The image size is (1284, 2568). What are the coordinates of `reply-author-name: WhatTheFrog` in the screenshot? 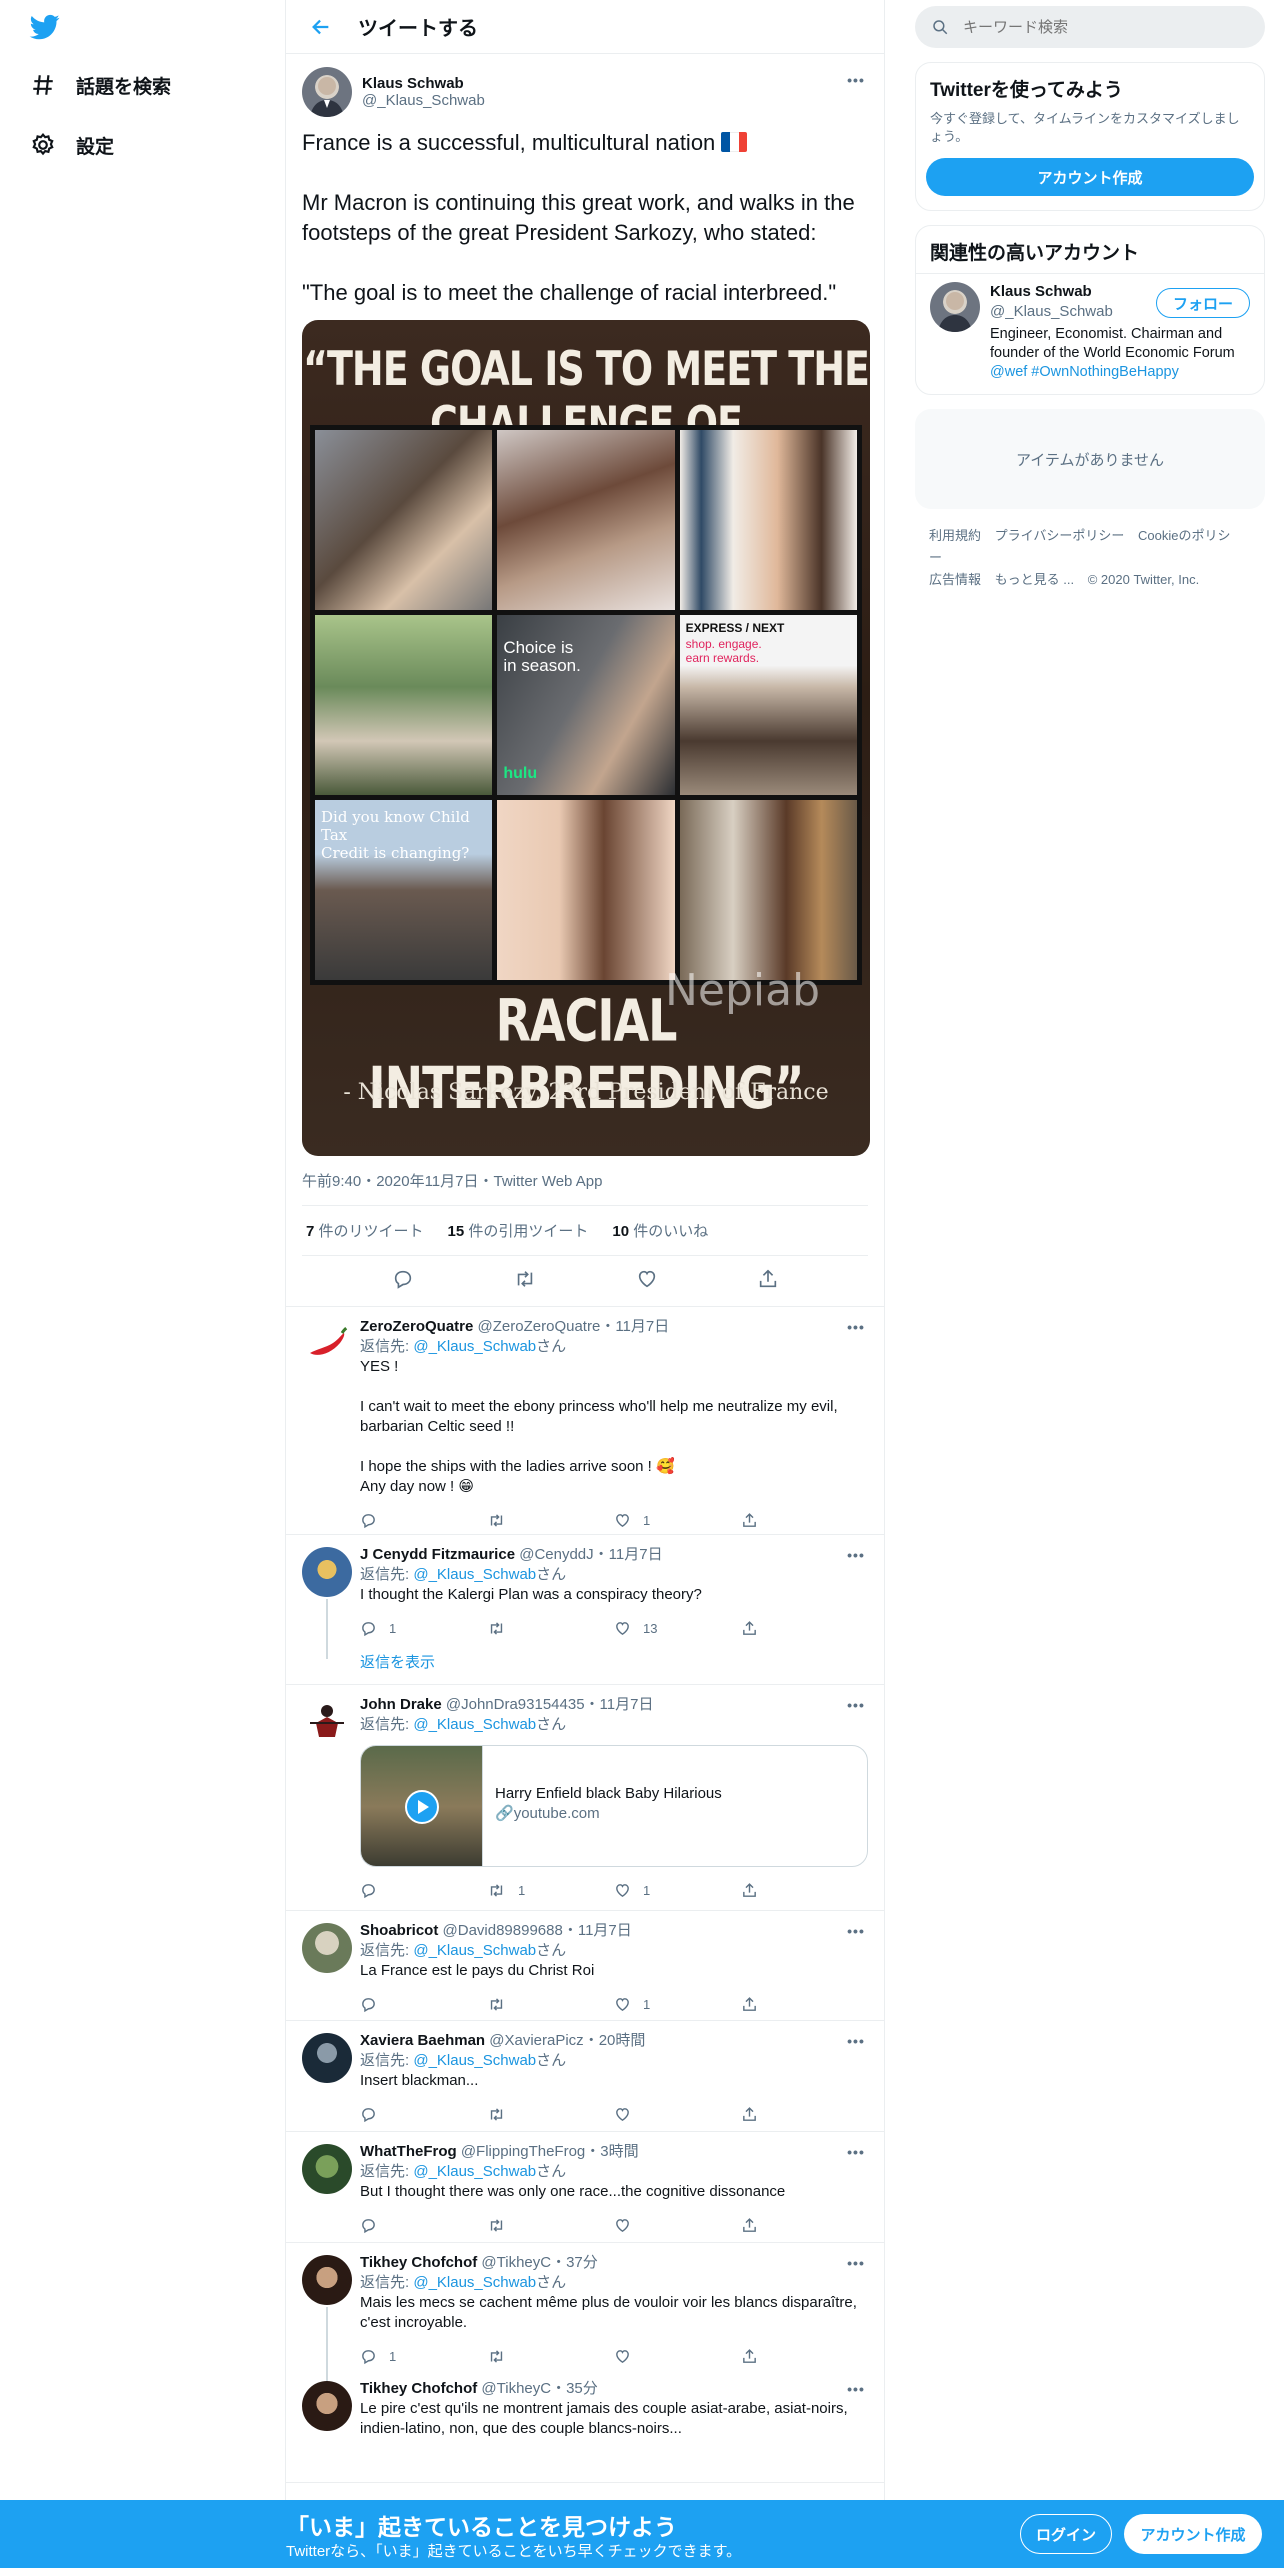 It's located at (408, 2151).